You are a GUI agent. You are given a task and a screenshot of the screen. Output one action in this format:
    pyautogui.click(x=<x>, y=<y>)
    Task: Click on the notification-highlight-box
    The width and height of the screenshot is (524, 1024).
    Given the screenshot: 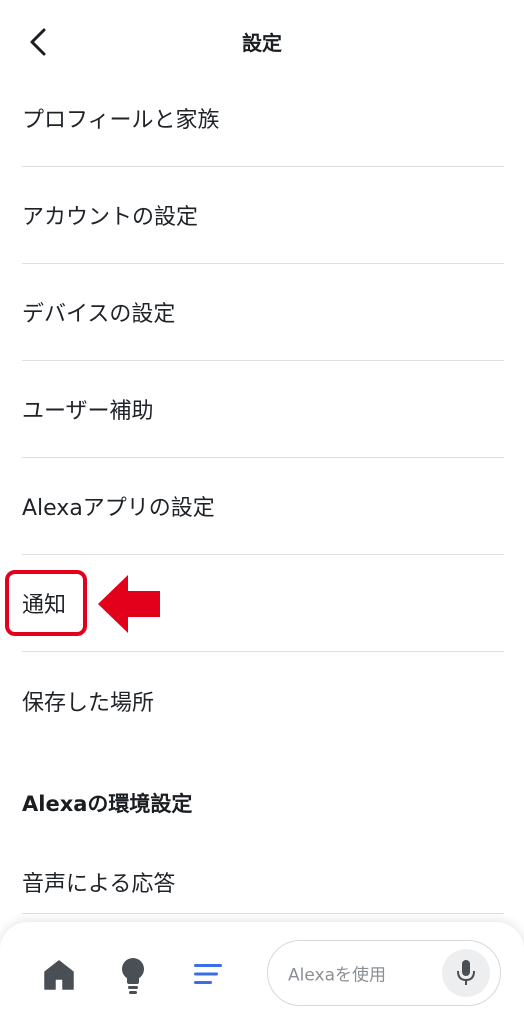 What is the action you would take?
    pyautogui.click(x=46, y=603)
    